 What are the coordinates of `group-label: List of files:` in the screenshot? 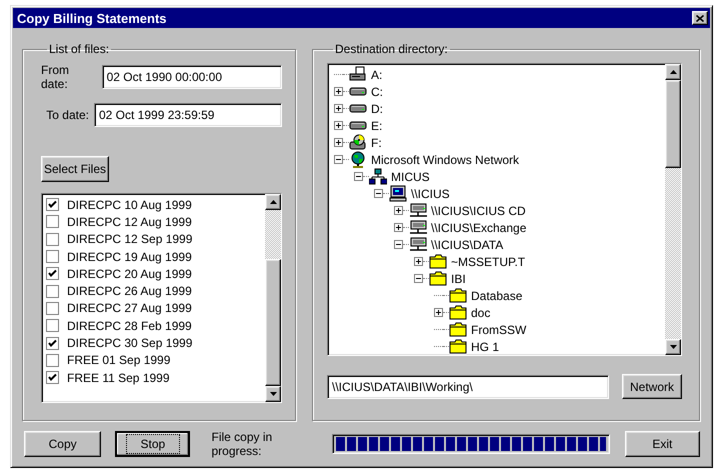 It's located at (79, 49).